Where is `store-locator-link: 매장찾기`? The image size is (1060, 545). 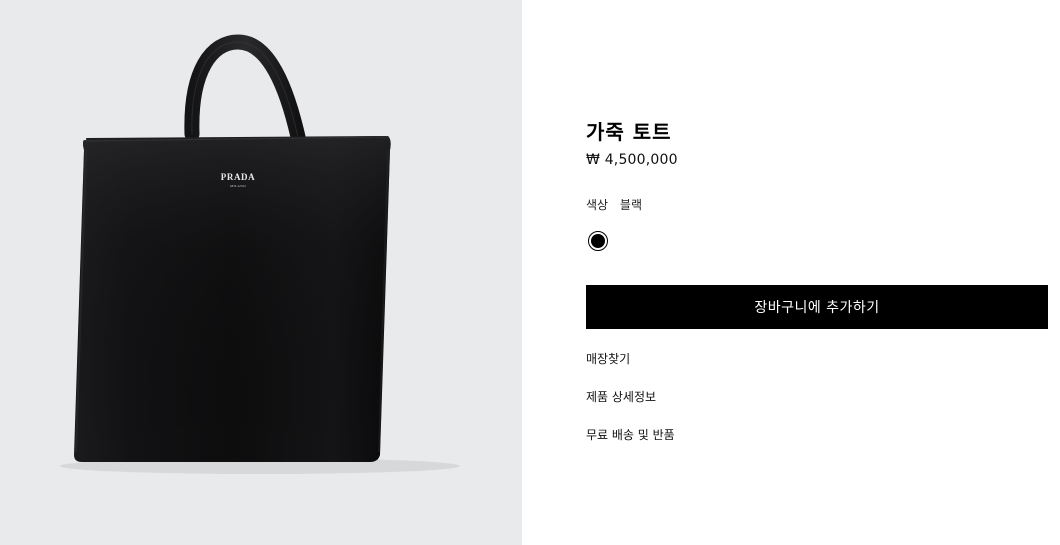
store-locator-link: 매장찾기 is located at coordinates (608, 358).